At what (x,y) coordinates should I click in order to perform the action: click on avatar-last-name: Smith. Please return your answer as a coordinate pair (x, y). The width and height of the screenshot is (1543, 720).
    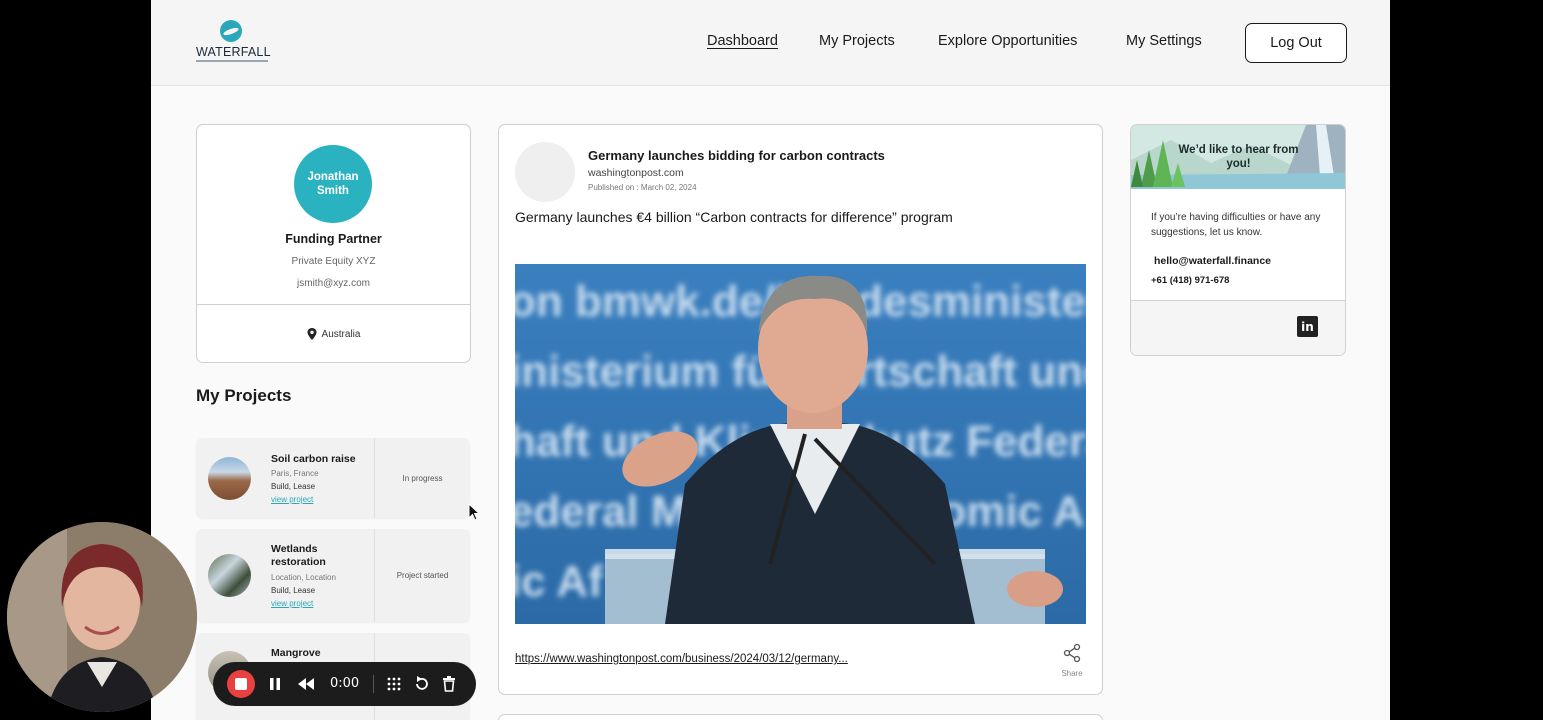
    Looking at the image, I should click on (333, 191).